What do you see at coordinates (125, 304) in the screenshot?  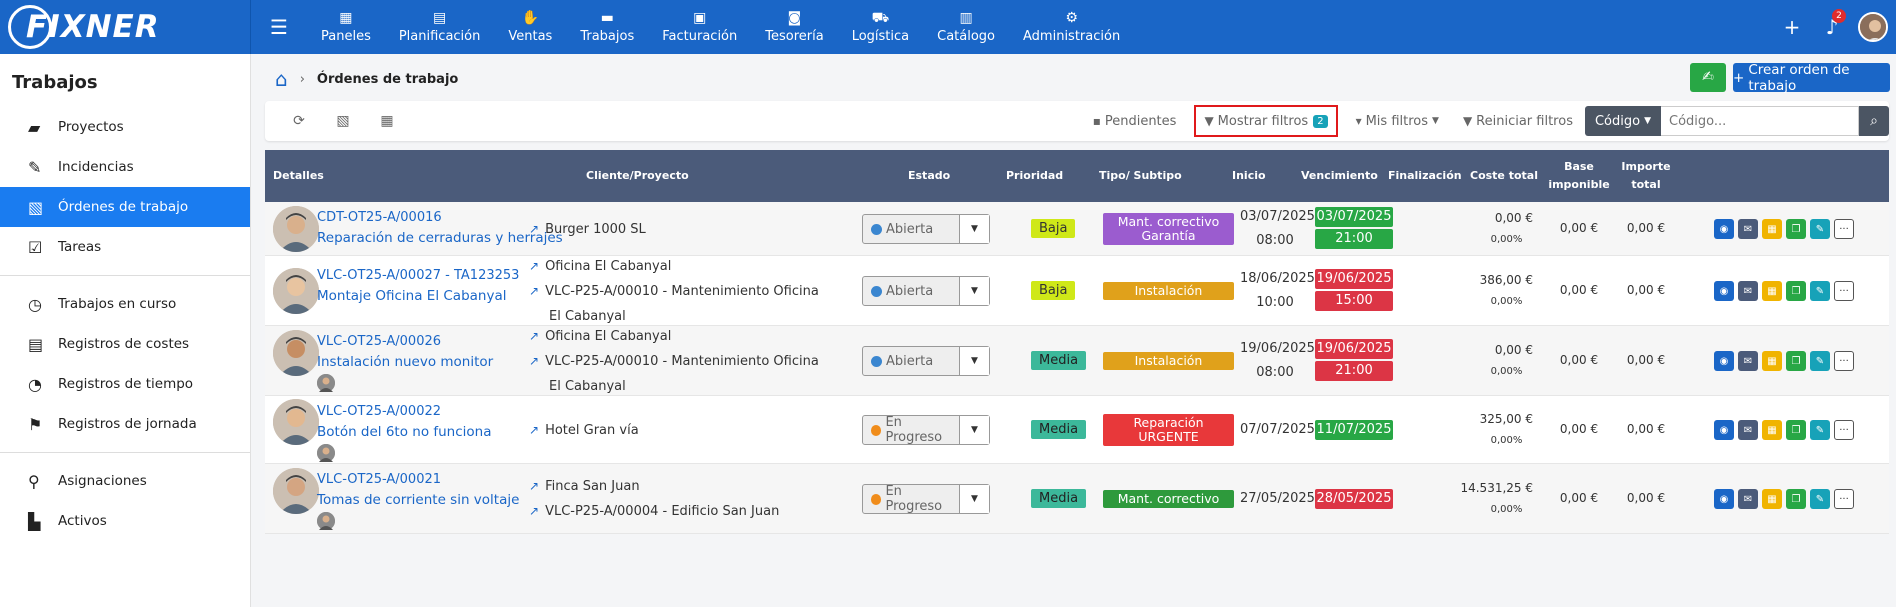 I see `sidebar-item: ◷ Trabajos en curso` at bounding box center [125, 304].